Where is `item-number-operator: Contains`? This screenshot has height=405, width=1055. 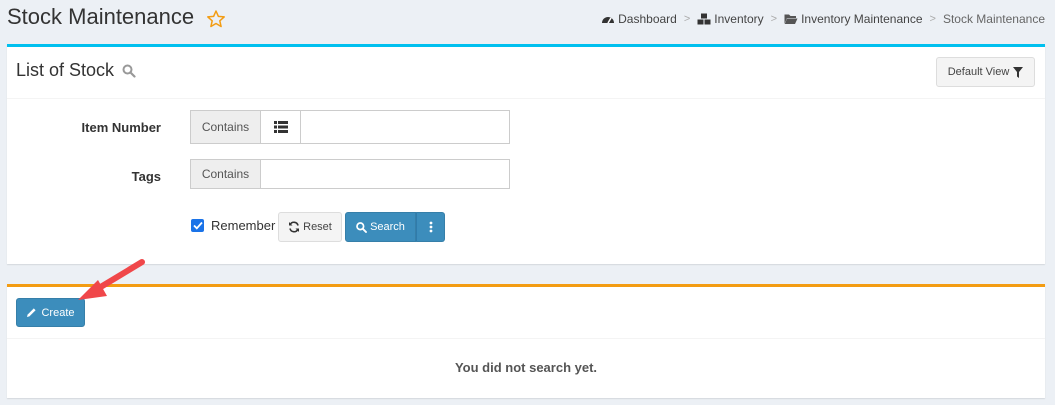 item-number-operator: Contains is located at coordinates (225, 127).